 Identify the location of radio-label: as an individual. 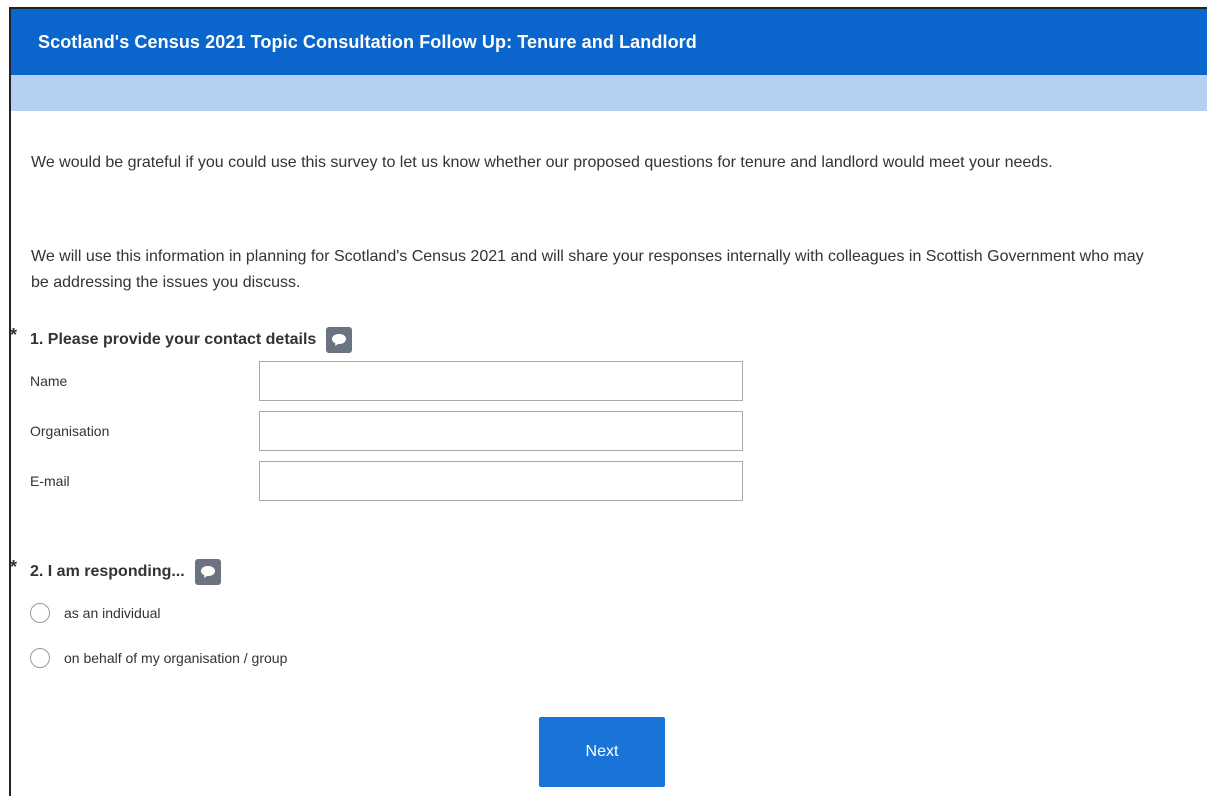
(112, 613).